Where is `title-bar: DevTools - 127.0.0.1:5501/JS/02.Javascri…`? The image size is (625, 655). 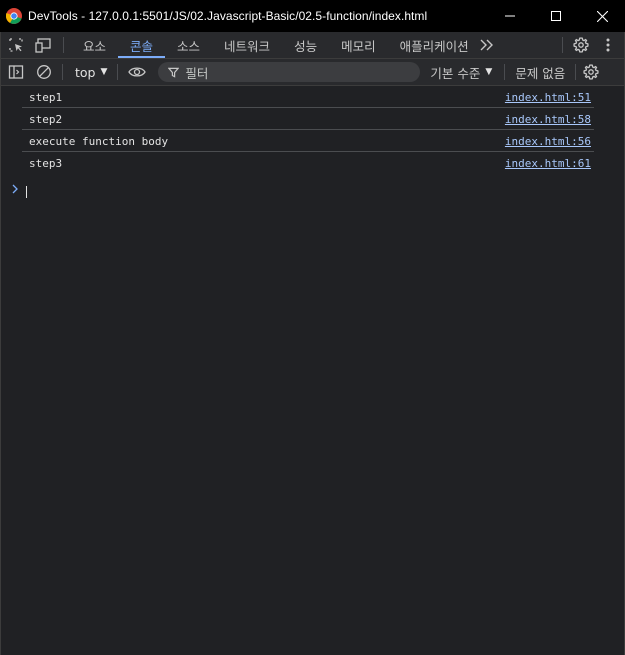 title-bar: DevTools - 127.0.0.1:5501/JS/02.Javascri… is located at coordinates (312, 16).